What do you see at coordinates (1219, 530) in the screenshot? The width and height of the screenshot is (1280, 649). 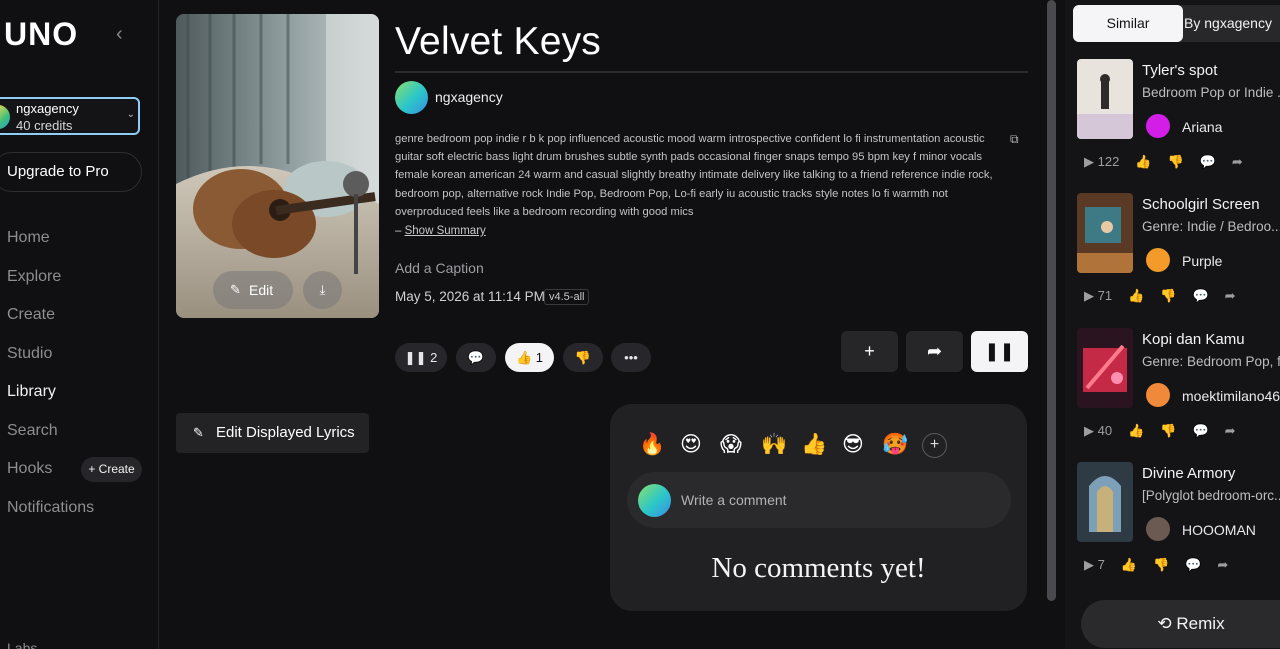 I see `song-user: HOOOMAN` at bounding box center [1219, 530].